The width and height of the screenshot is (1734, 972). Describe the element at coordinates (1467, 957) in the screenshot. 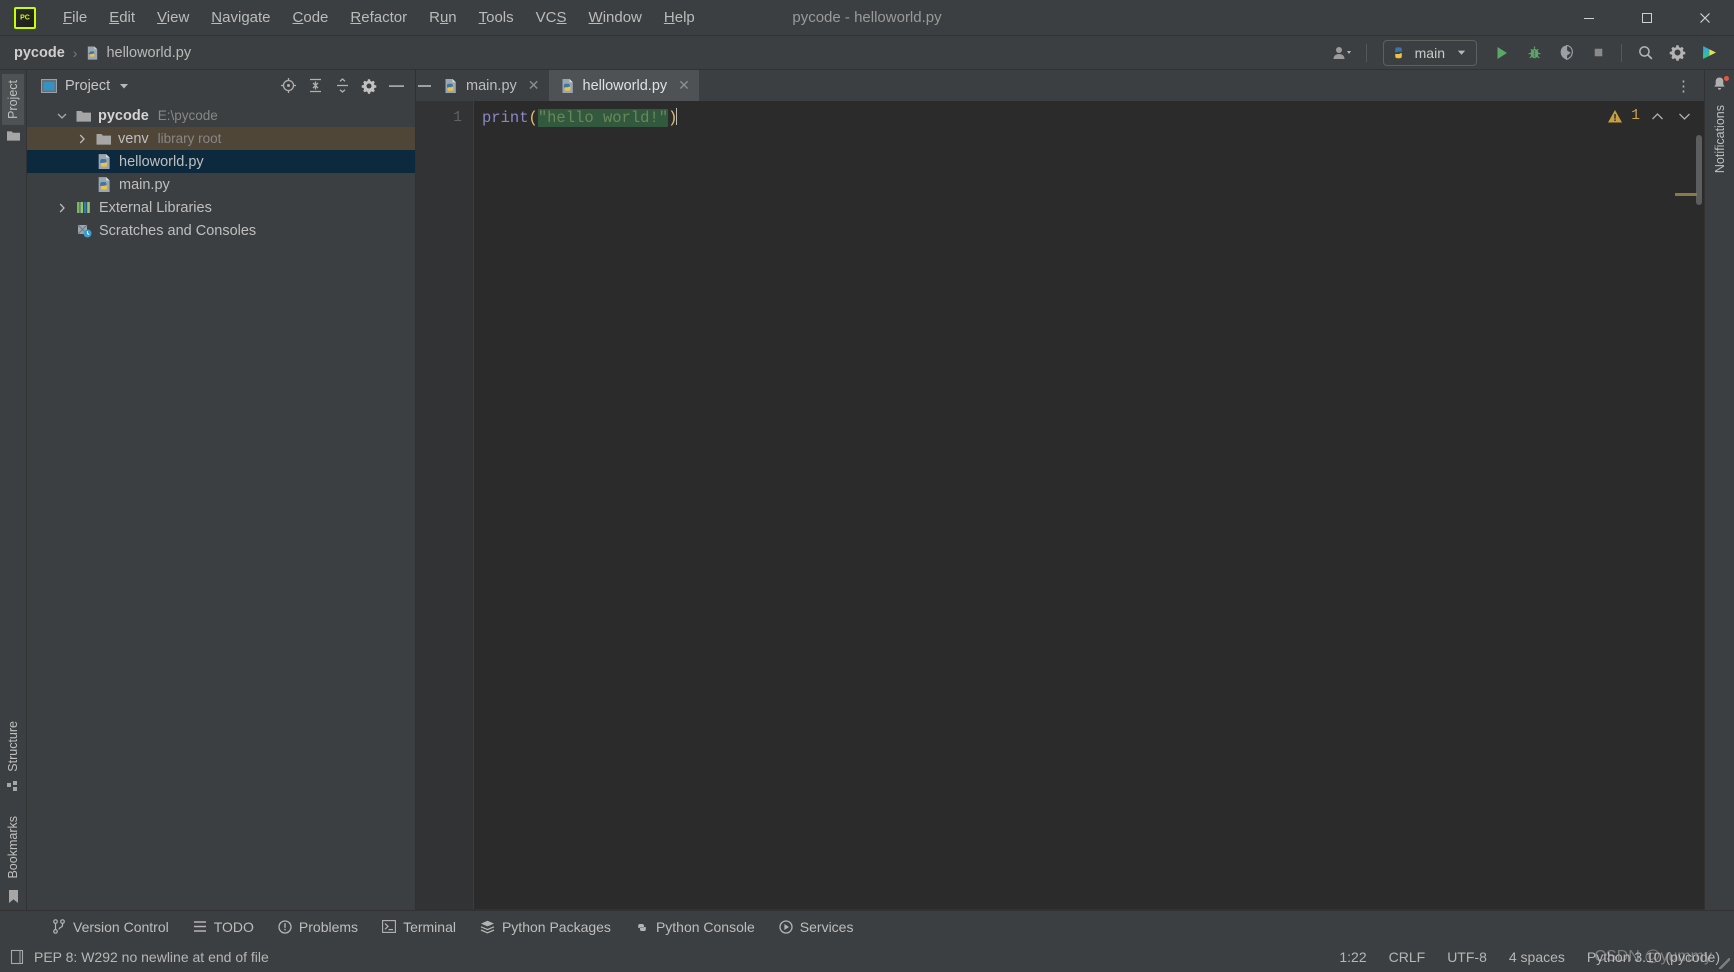

I see `status-encoding: UTF-8` at that location.